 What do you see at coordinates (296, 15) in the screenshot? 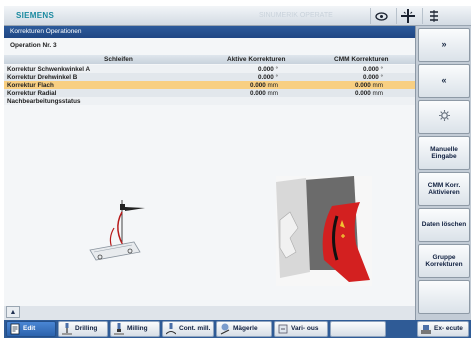
I see `faded-title: SINUMERIK OPERATE` at bounding box center [296, 15].